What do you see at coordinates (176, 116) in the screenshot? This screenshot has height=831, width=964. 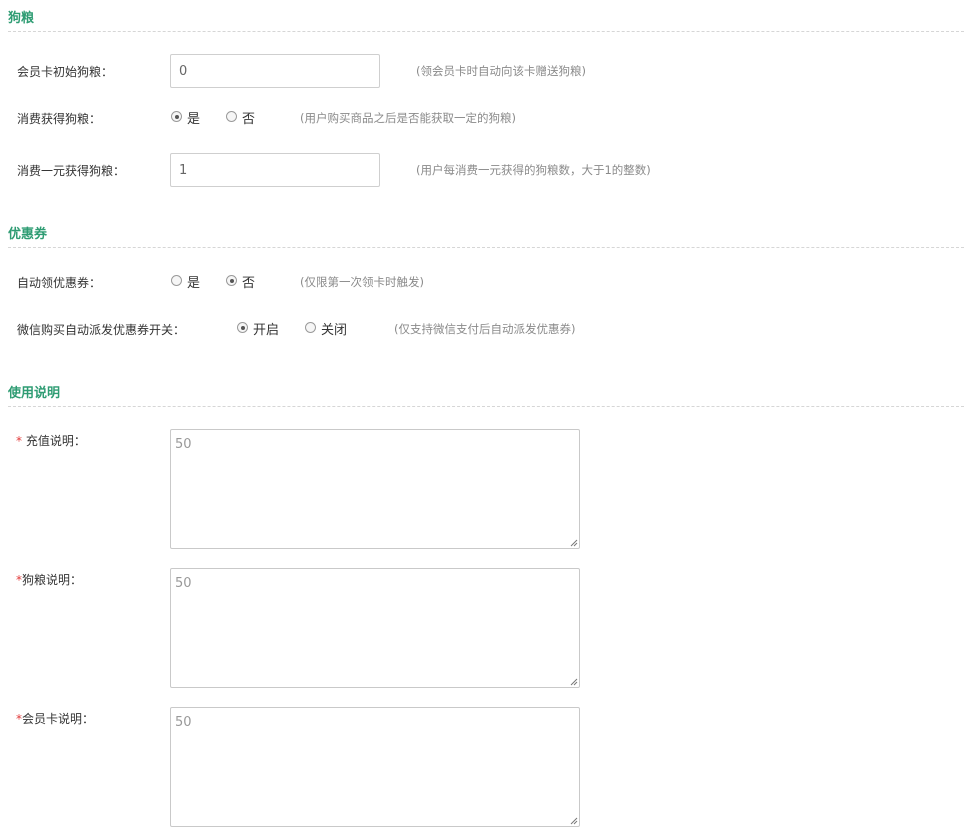 I see `earn-dog-food-yes-radio` at bounding box center [176, 116].